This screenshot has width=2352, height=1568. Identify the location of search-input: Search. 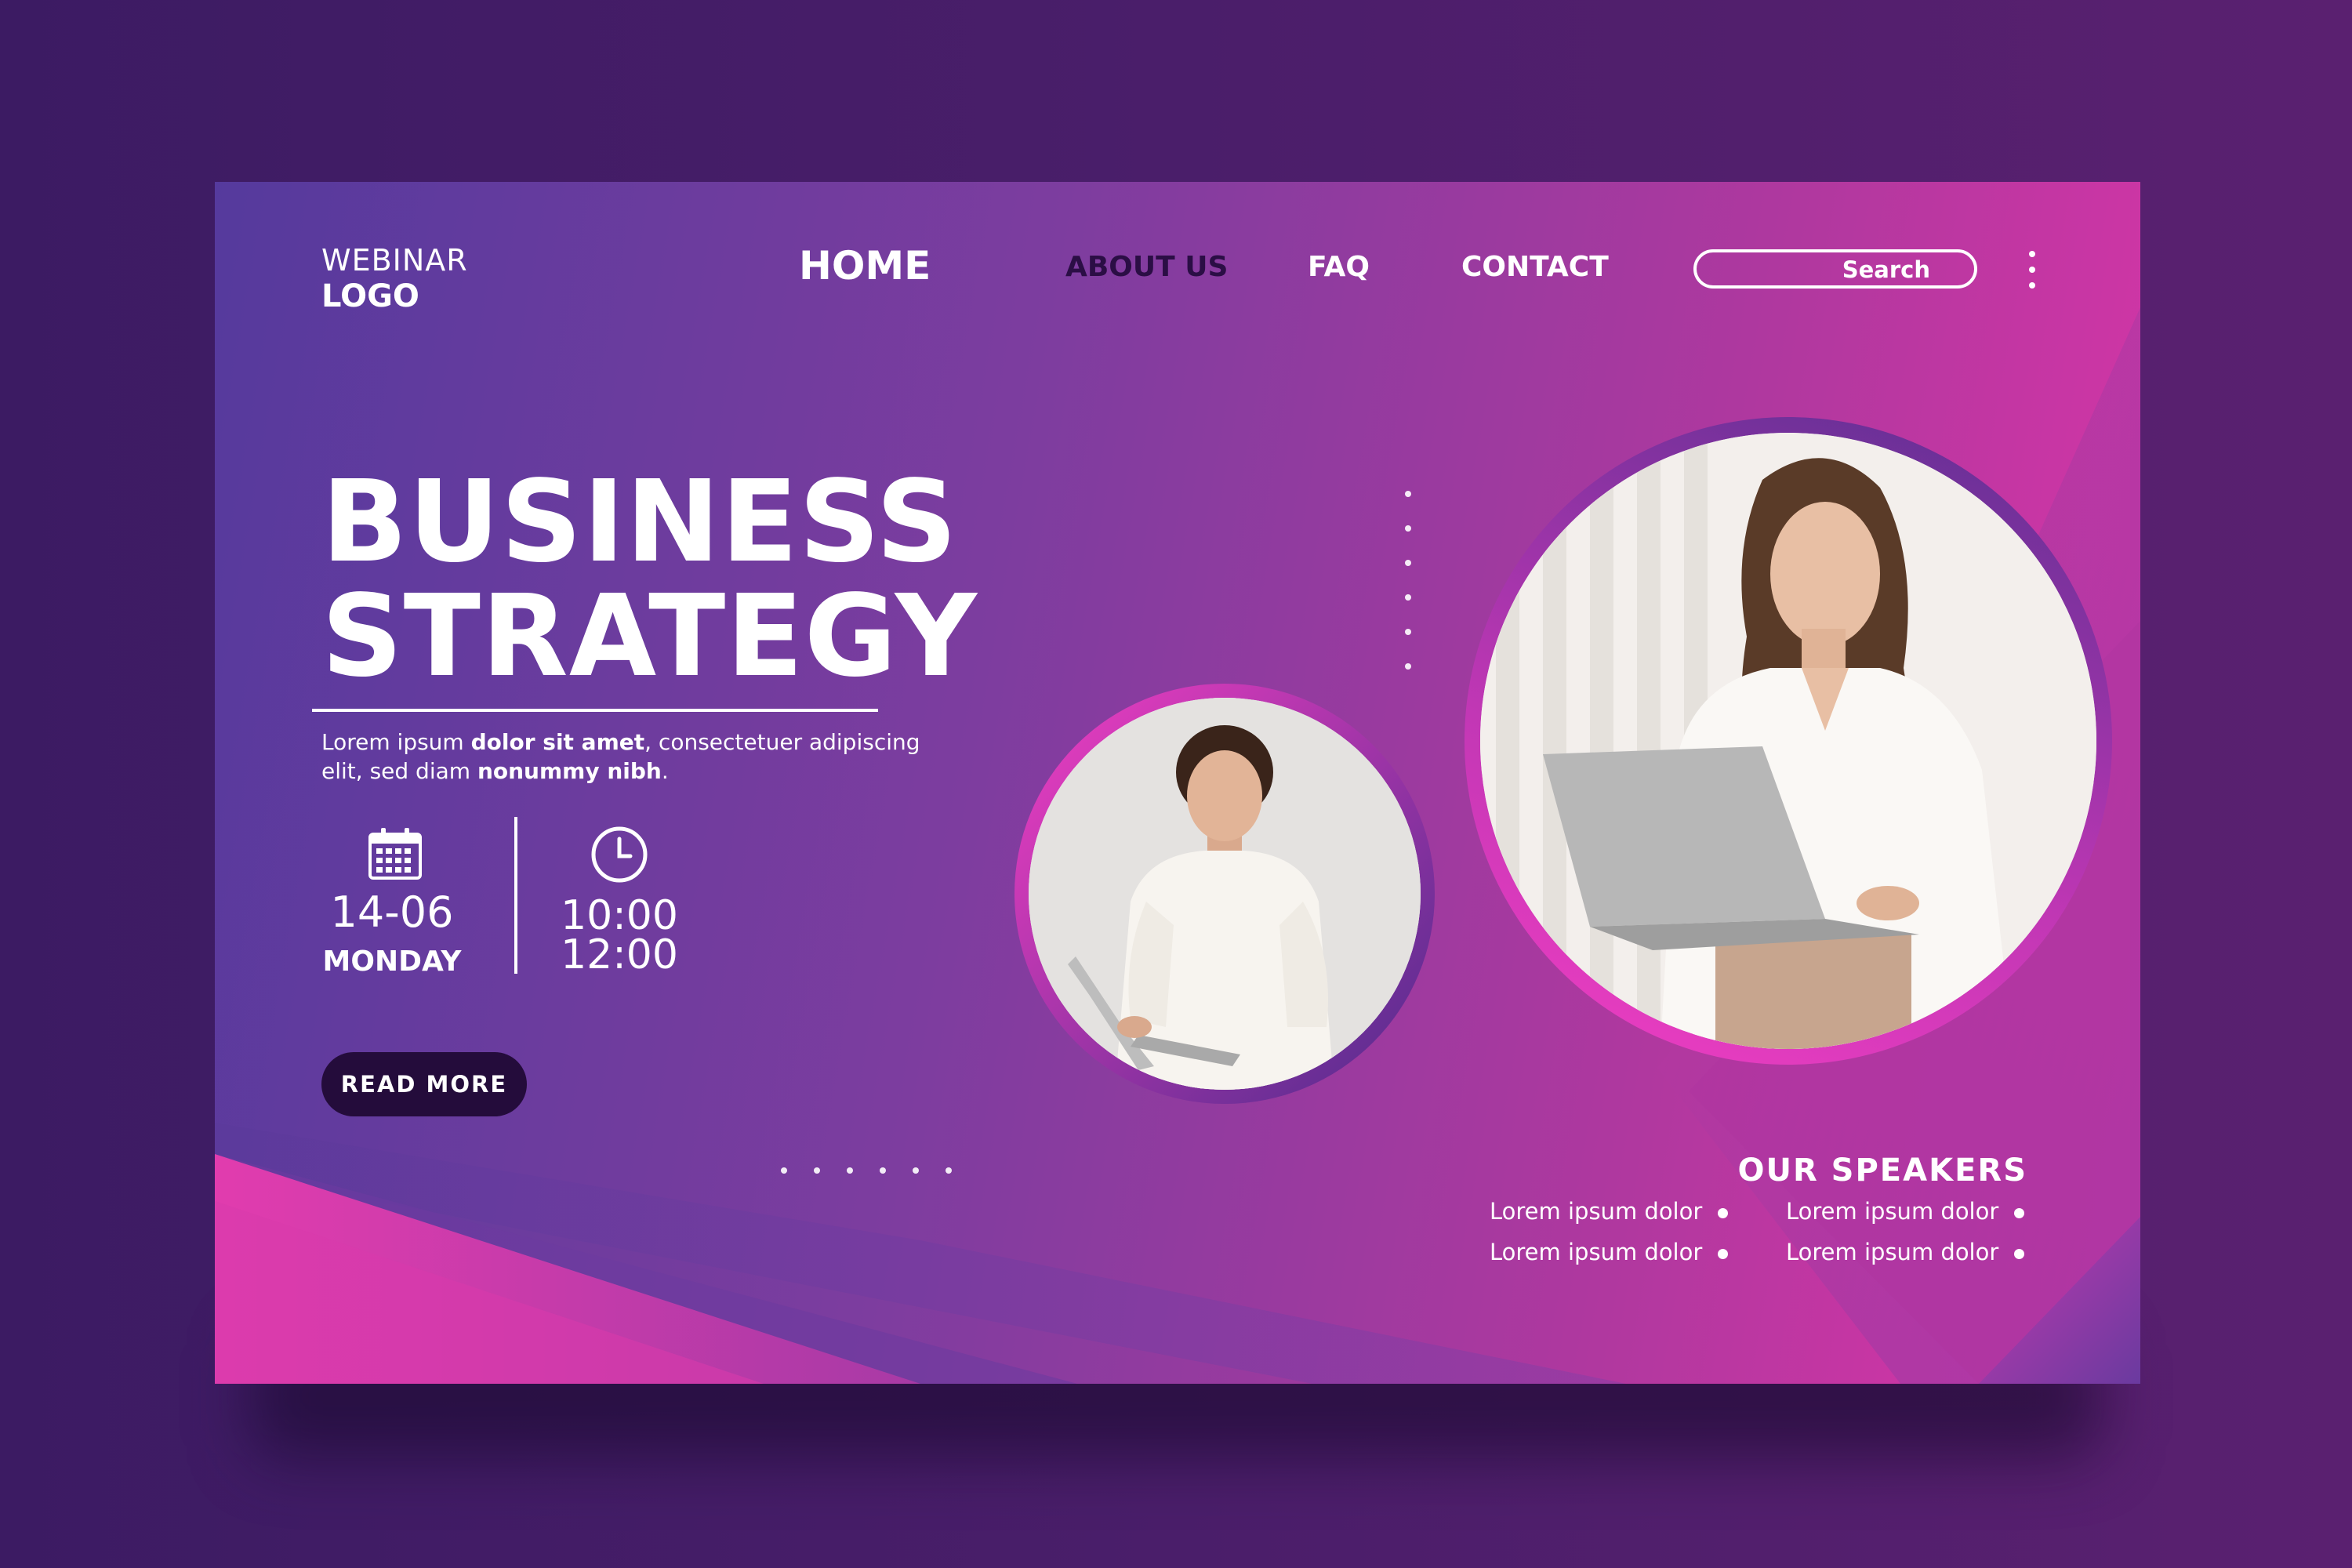
(1835, 269).